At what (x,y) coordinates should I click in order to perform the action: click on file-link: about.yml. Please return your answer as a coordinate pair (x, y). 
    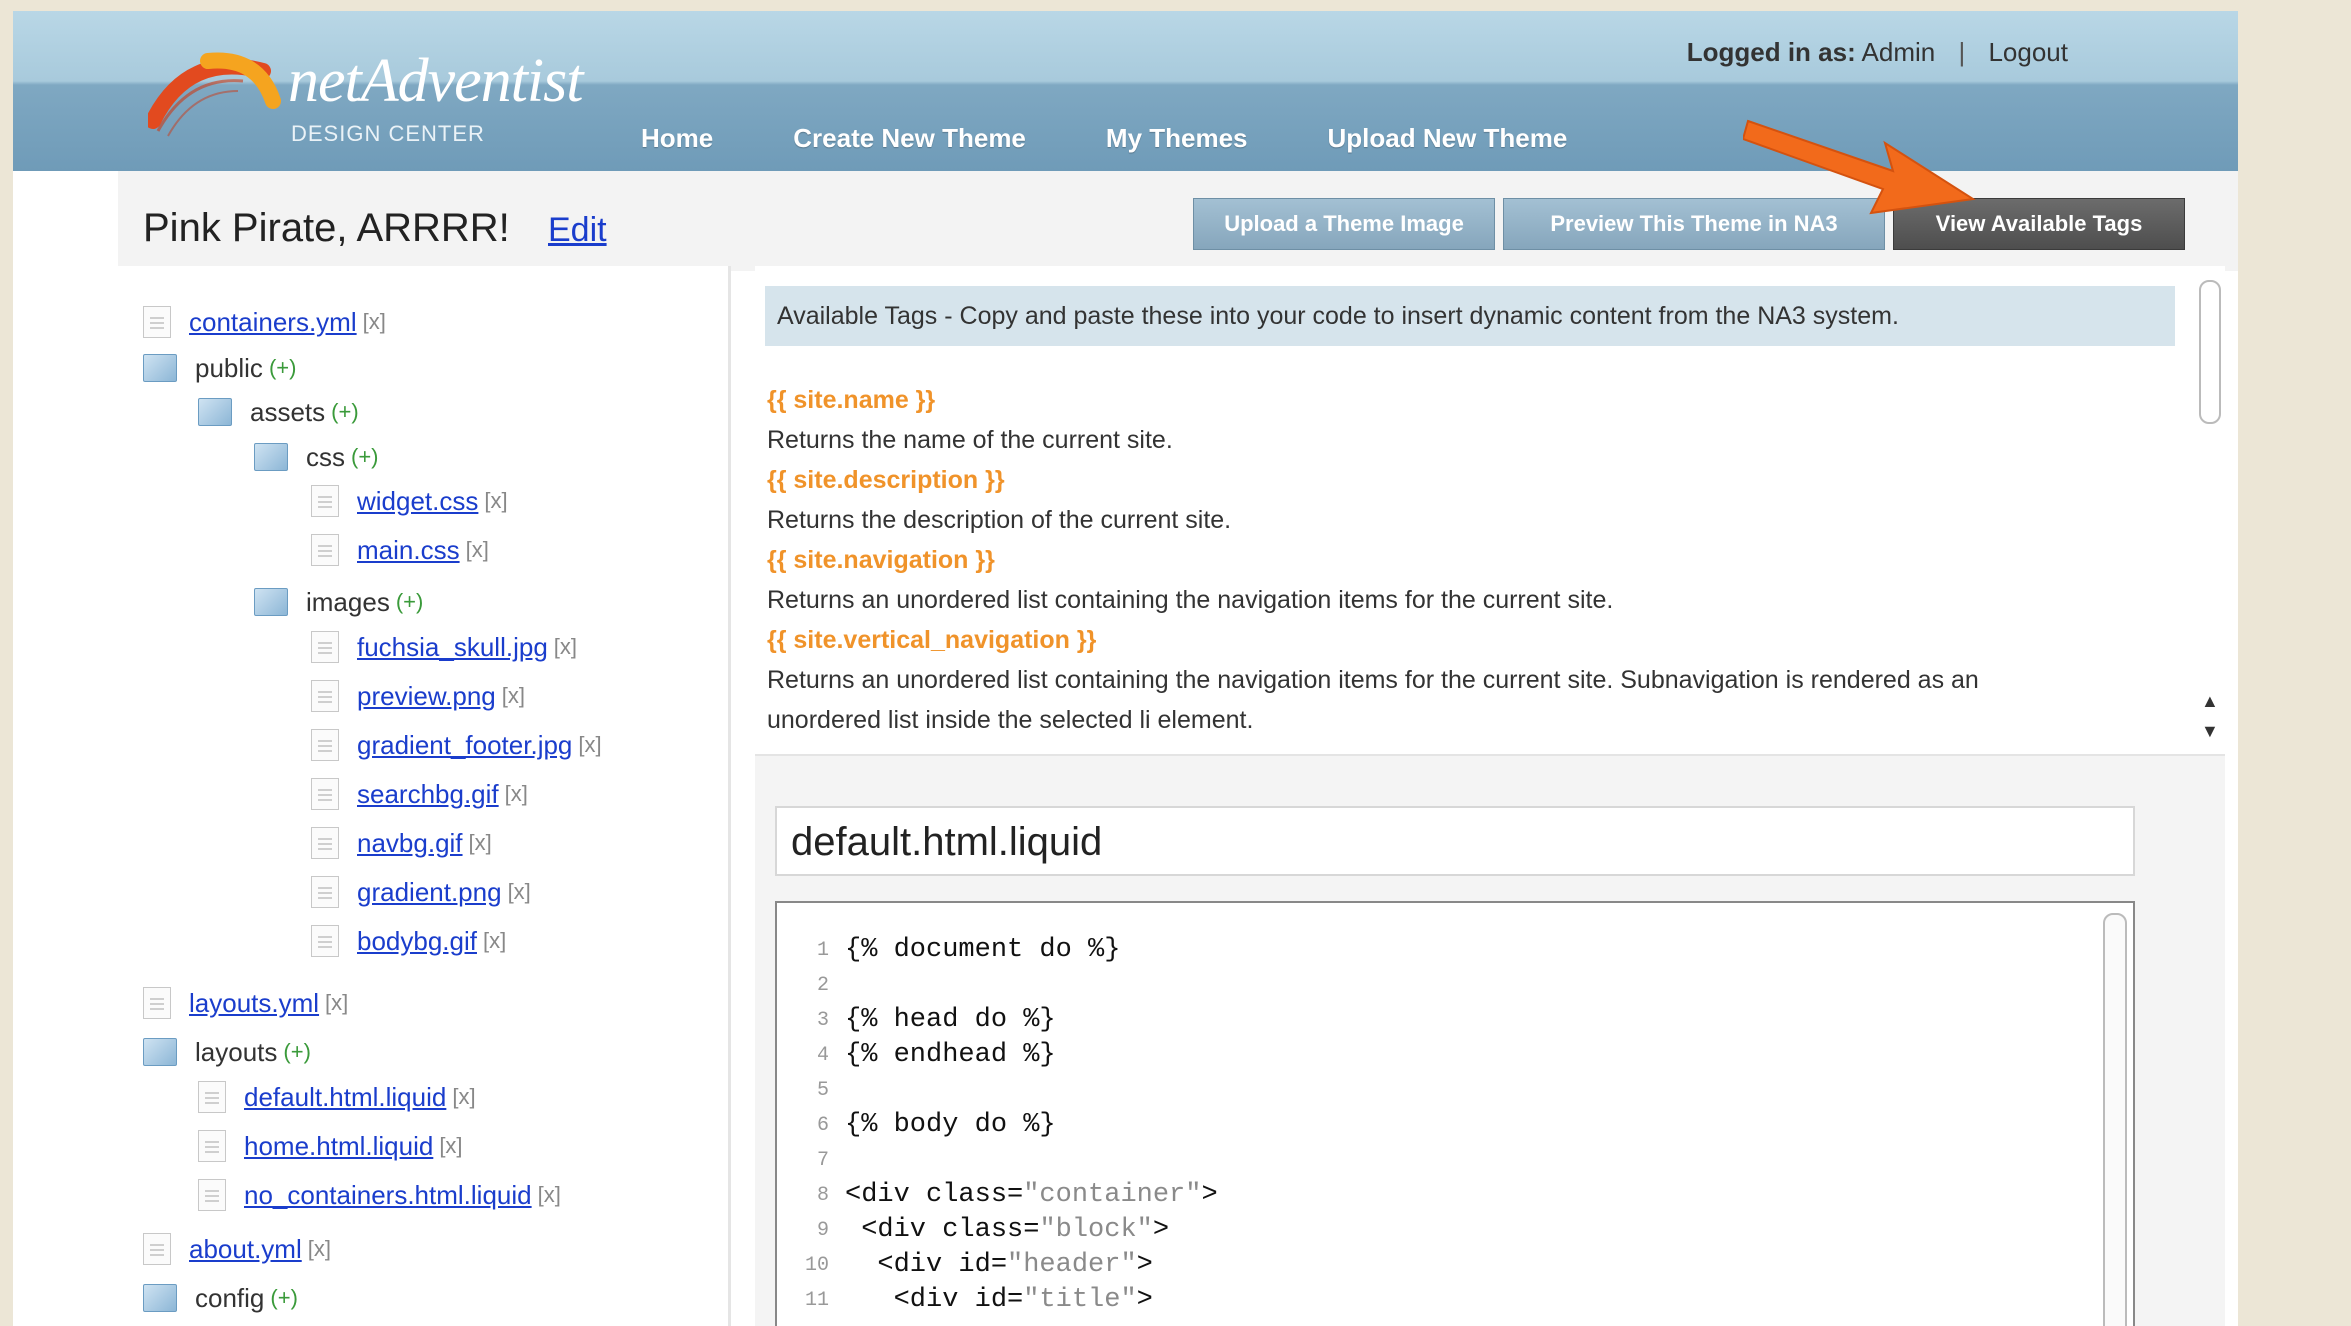
    Looking at the image, I should click on (245, 1249).